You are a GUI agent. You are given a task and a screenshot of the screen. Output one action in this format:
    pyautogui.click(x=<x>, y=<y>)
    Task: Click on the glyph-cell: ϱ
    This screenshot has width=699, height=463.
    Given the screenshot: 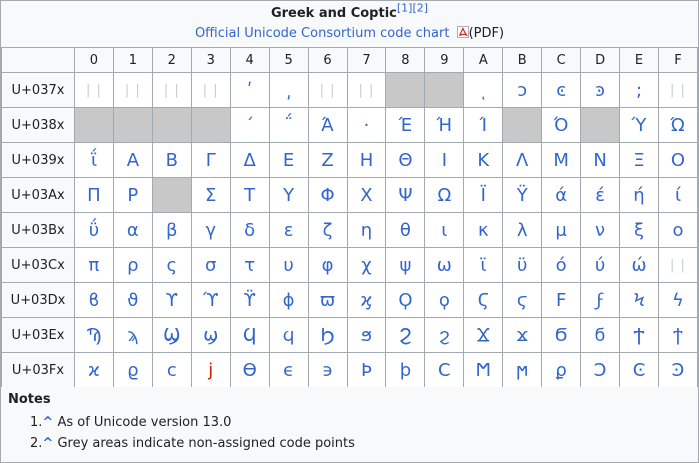 What is the action you would take?
    pyautogui.click(x=132, y=370)
    